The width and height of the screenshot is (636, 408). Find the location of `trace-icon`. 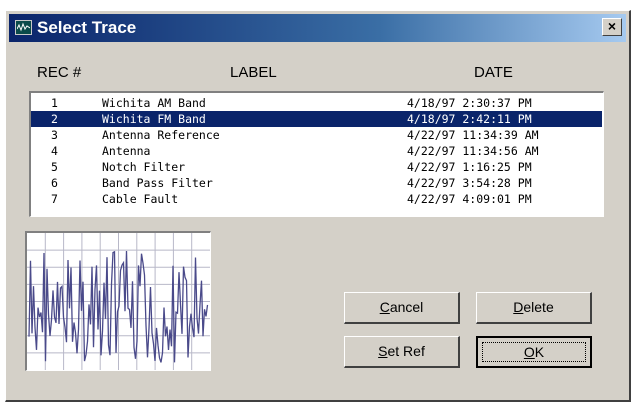

trace-icon is located at coordinates (23, 27).